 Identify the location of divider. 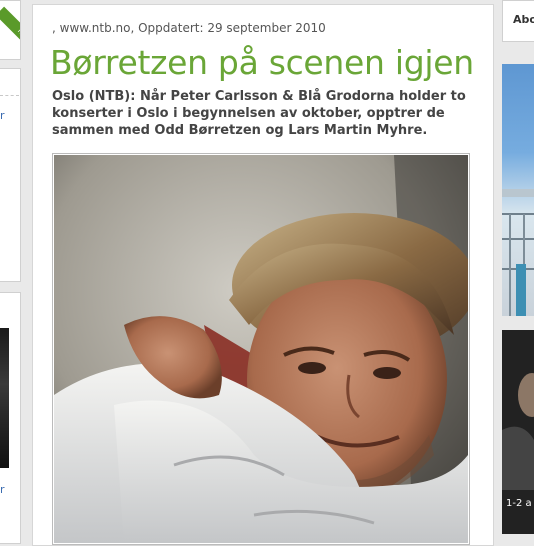
(9, 95).